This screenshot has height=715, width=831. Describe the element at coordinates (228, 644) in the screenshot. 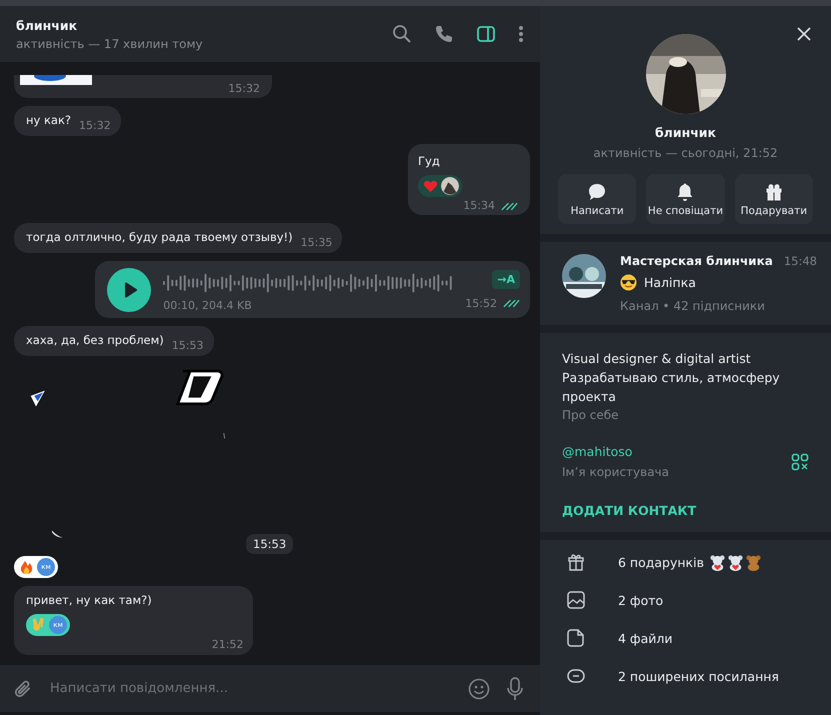

I see `message-time: 21:52` at that location.